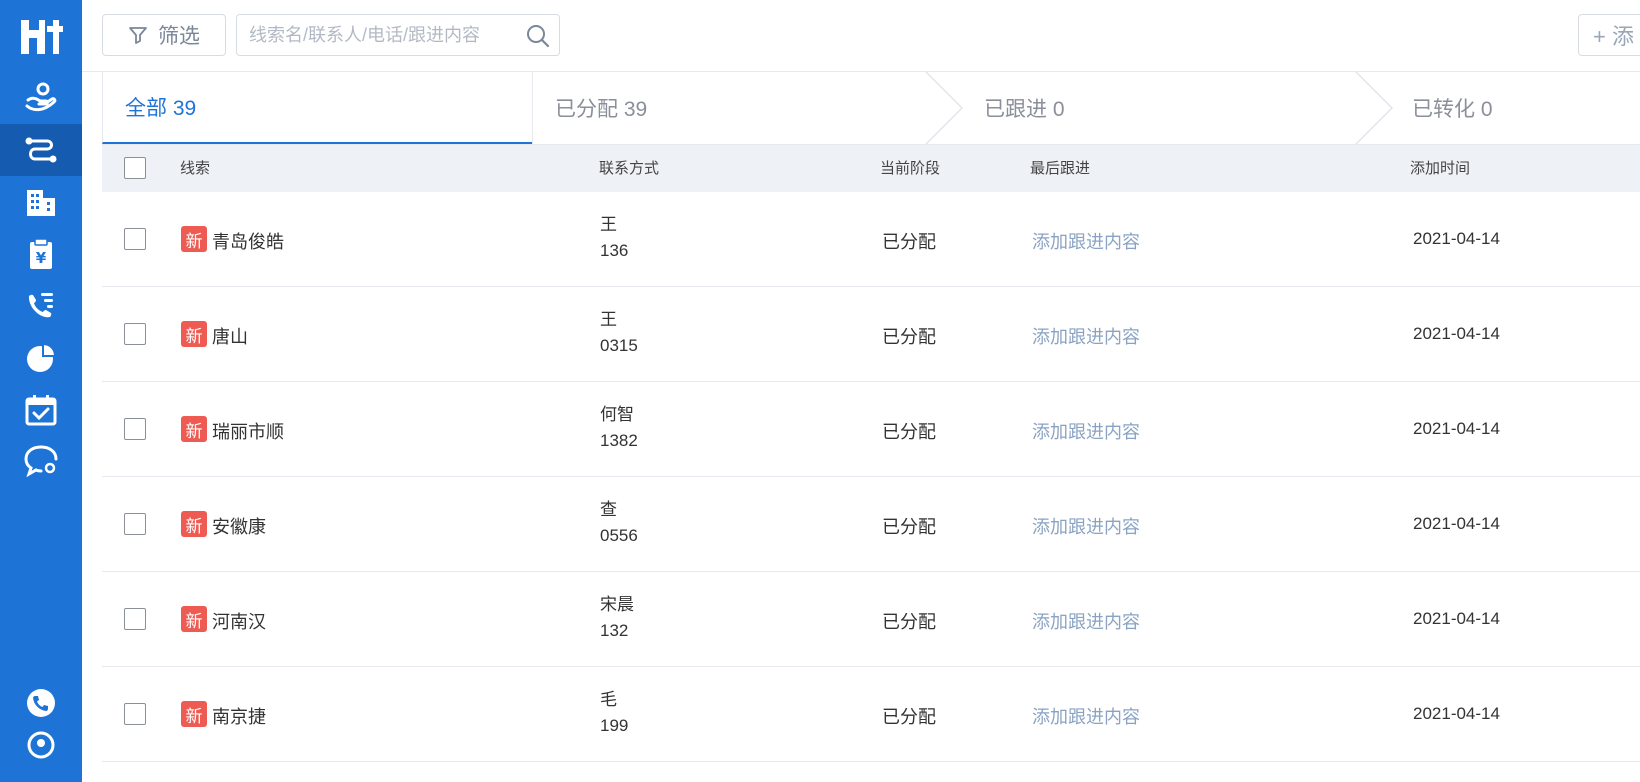 This screenshot has width=1640, height=782. I want to click on lead-name: 青岛俊皓, so click(248, 241).